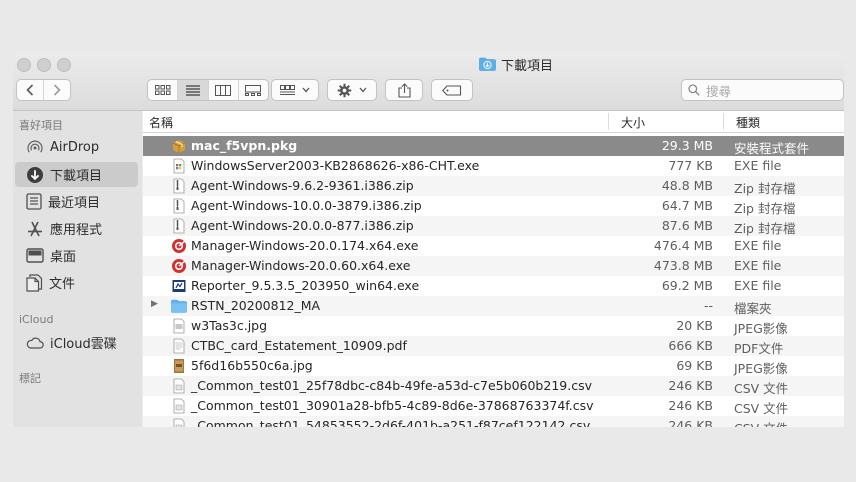 Image resolution: width=856 pixels, height=482 pixels. I want to click on column-header-name: 名稱, so click(161, 122).